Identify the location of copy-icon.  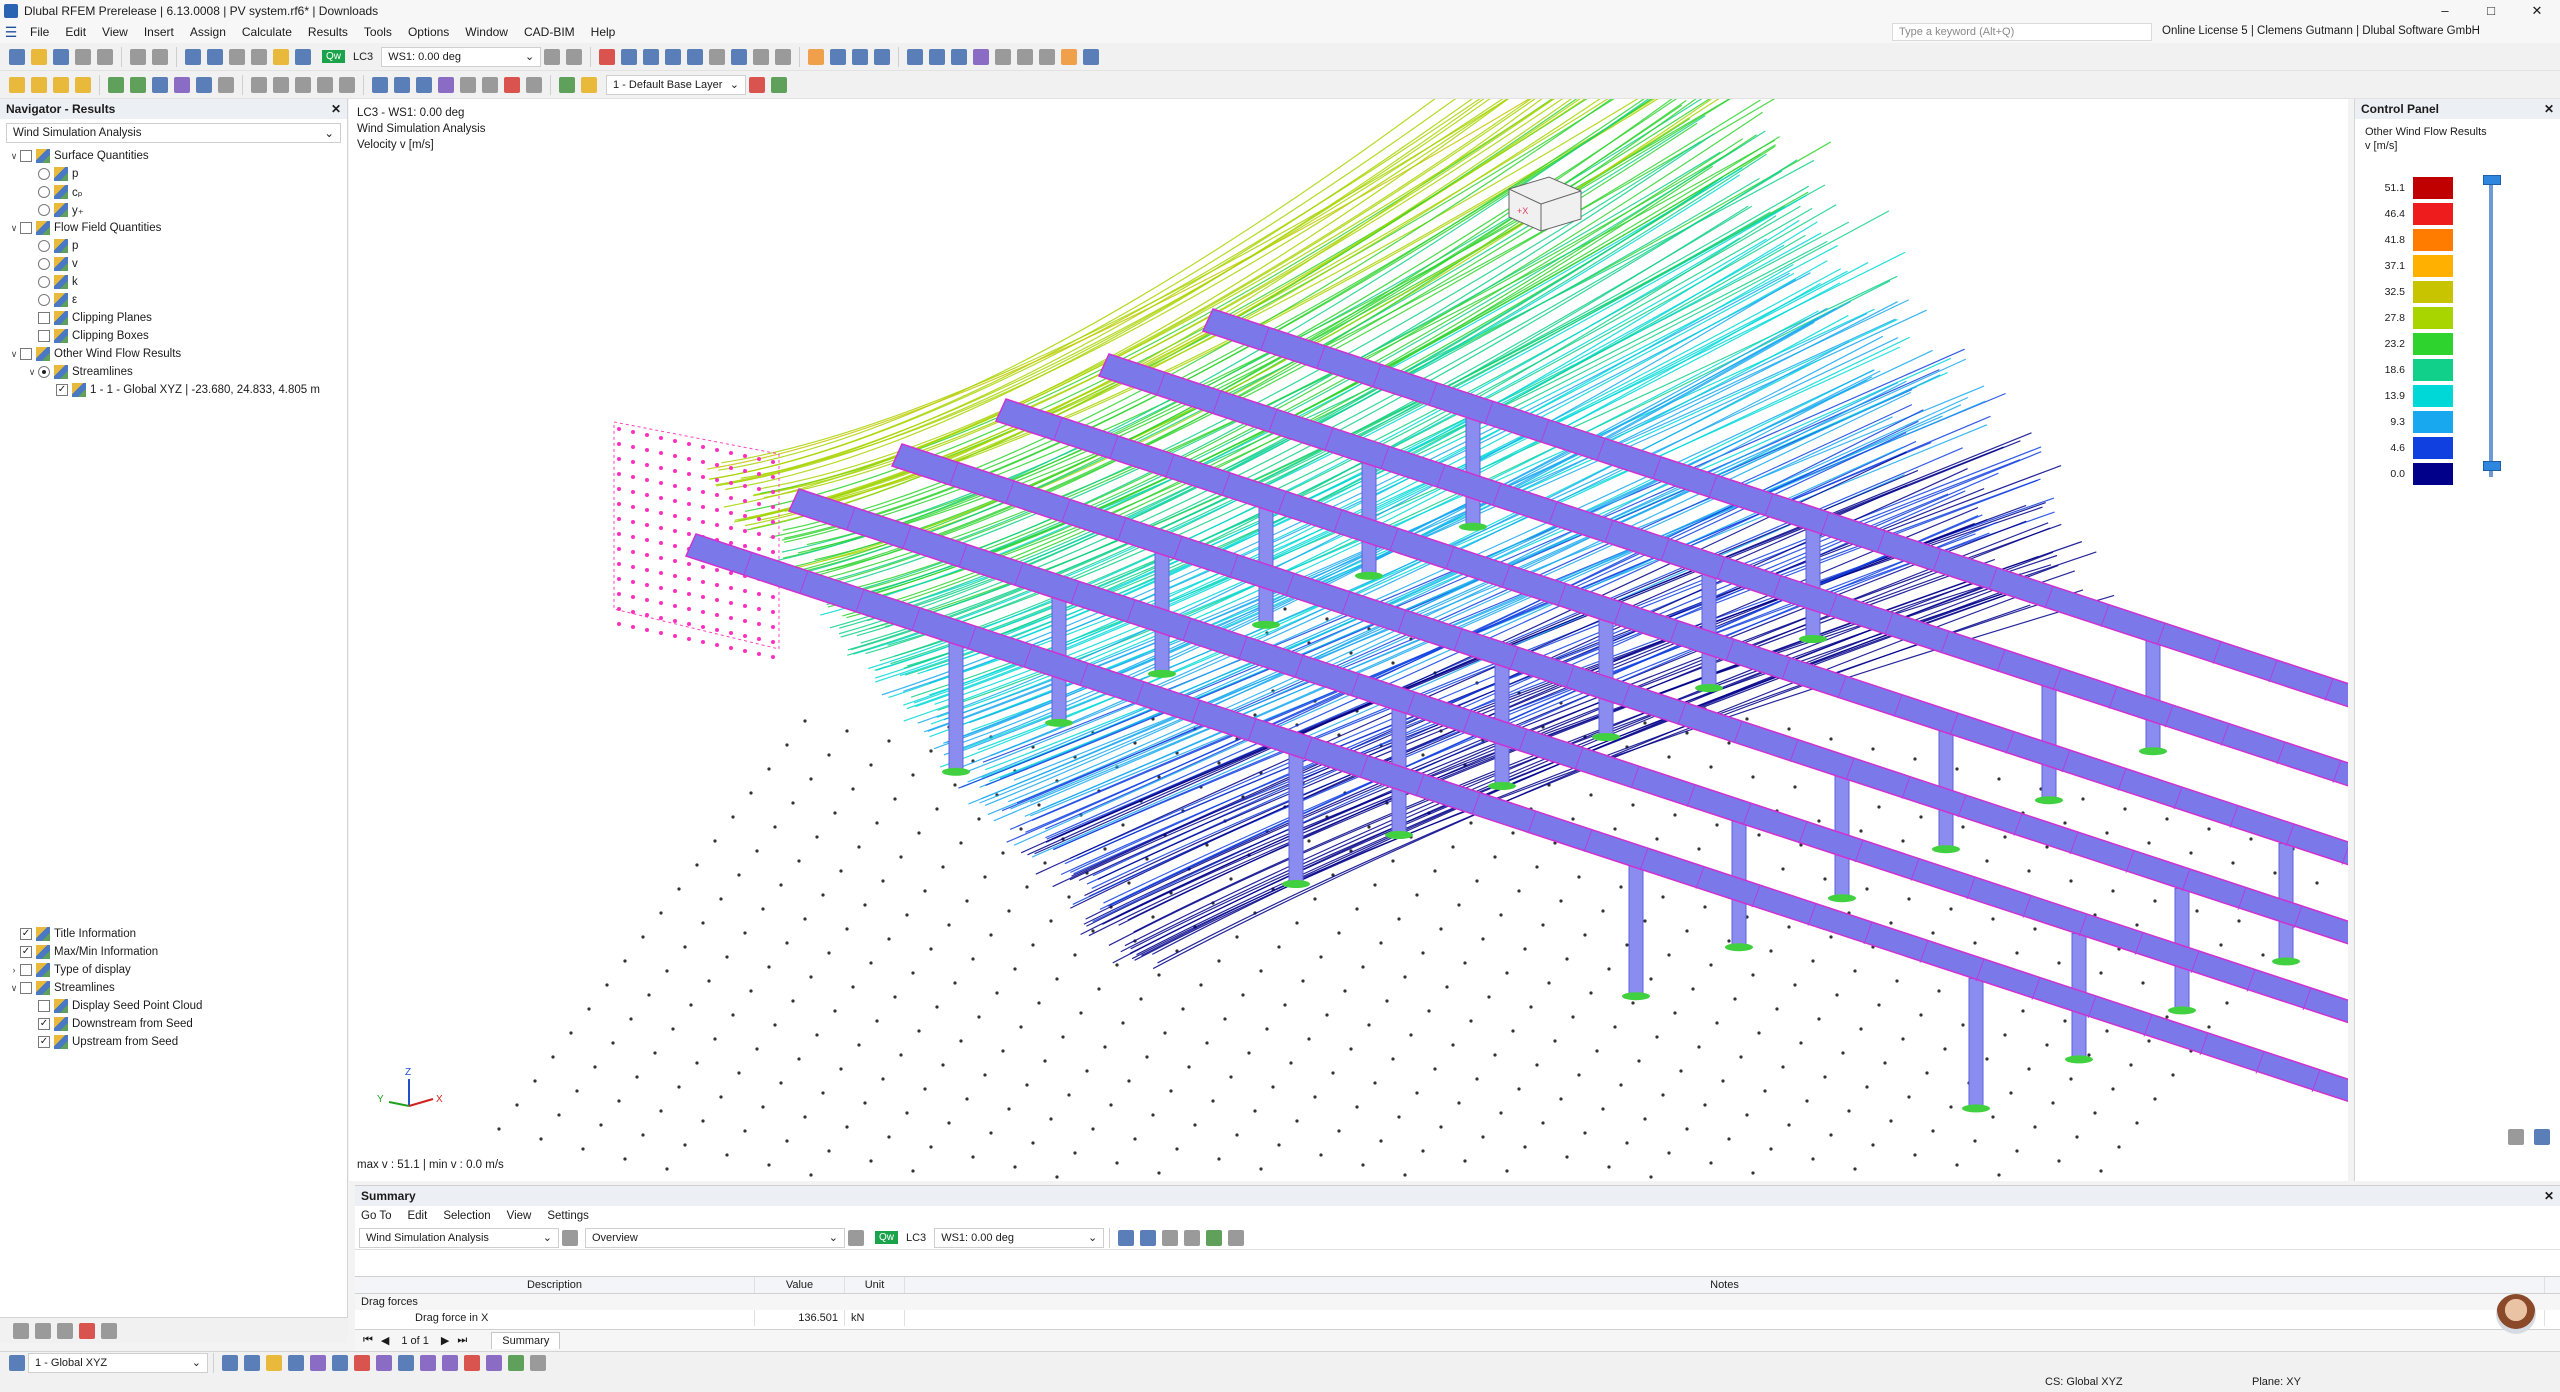
(695, 56).